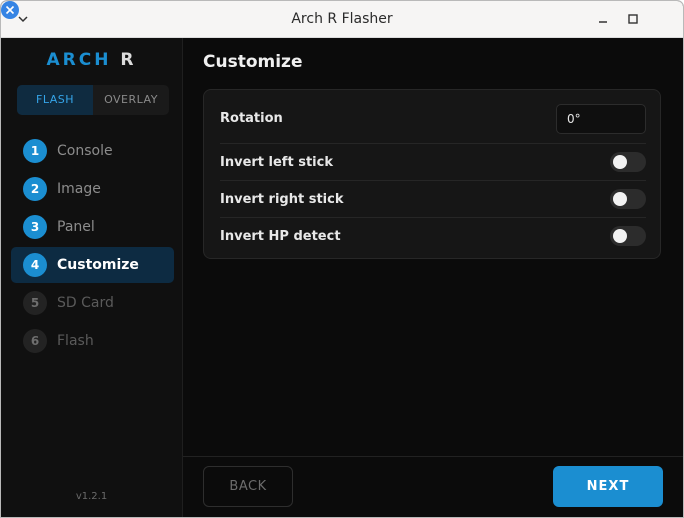 The height and width of the screenshot is (518, 684). What do you see at coordinates (608, 486) in the screenshot?
I see `next-button: NEXT` at bounding box center [608, 486].